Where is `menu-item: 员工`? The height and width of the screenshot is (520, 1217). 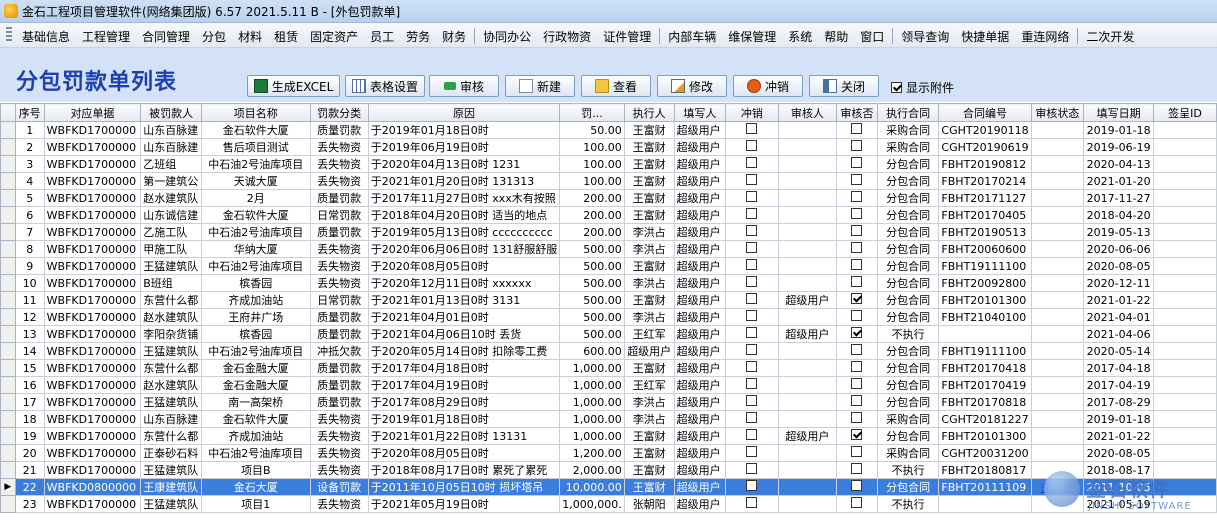 menu-item: 员工 is located at coordinates (382, 36).